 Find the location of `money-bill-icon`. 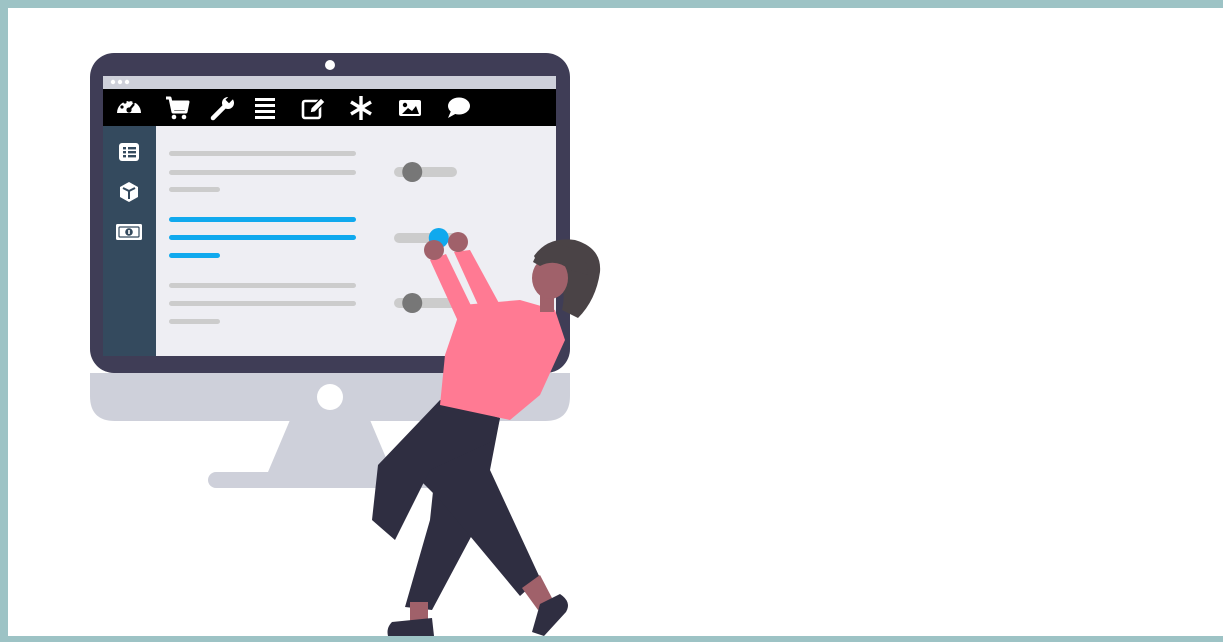

money-bill-icon is located at coordinates (129, 232).